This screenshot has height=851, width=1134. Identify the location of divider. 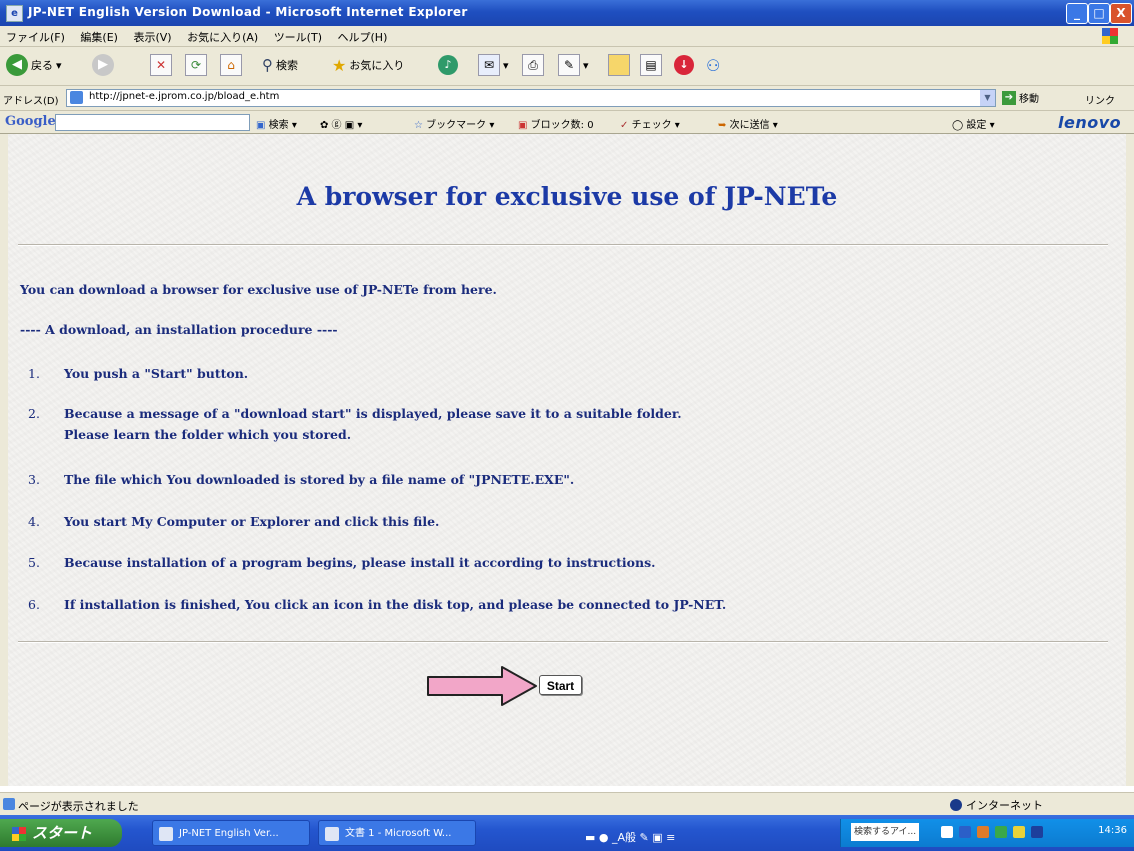
(563, 642).